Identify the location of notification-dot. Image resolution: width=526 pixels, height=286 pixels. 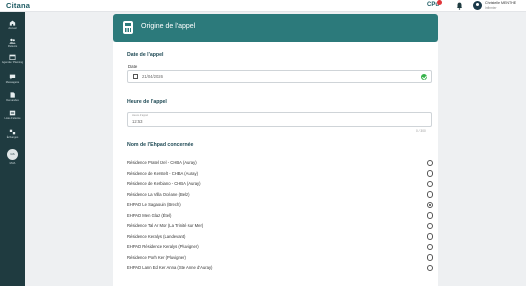
(439, 2).